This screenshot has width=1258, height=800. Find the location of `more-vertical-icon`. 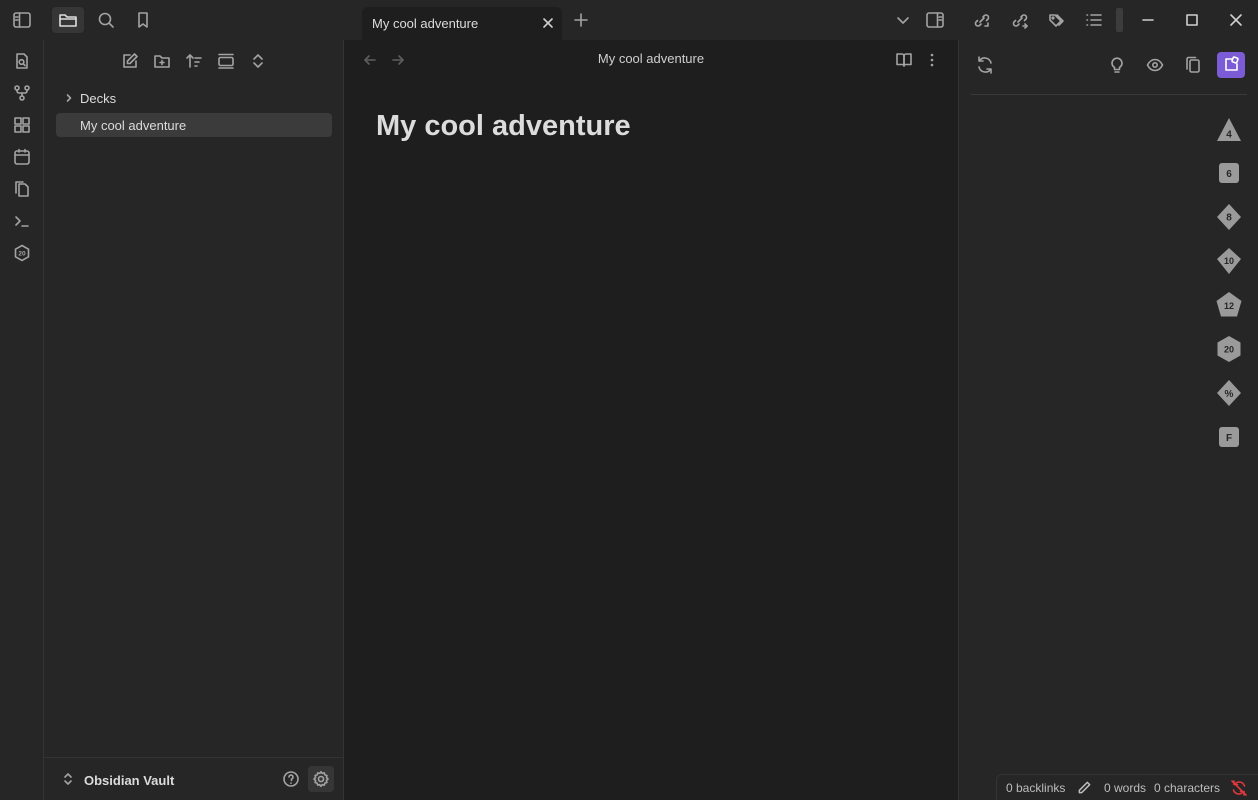

more-vertical-icon is located at coordinates (932, 60).